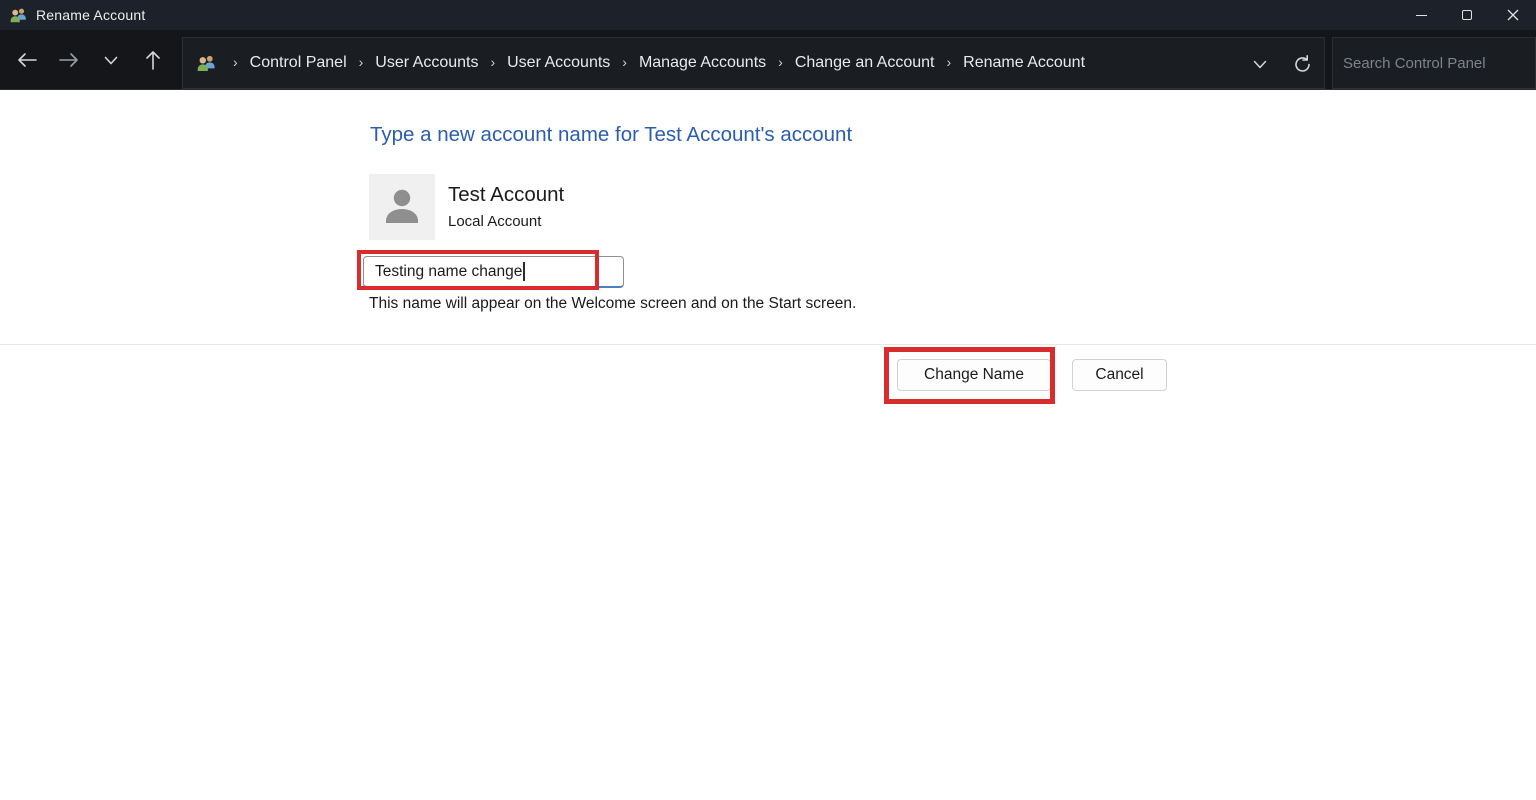  Describe the element at coordinates (1024, 63) in the screenshot. I see `breadcrumb-rename-account: Rename Account` at that location.